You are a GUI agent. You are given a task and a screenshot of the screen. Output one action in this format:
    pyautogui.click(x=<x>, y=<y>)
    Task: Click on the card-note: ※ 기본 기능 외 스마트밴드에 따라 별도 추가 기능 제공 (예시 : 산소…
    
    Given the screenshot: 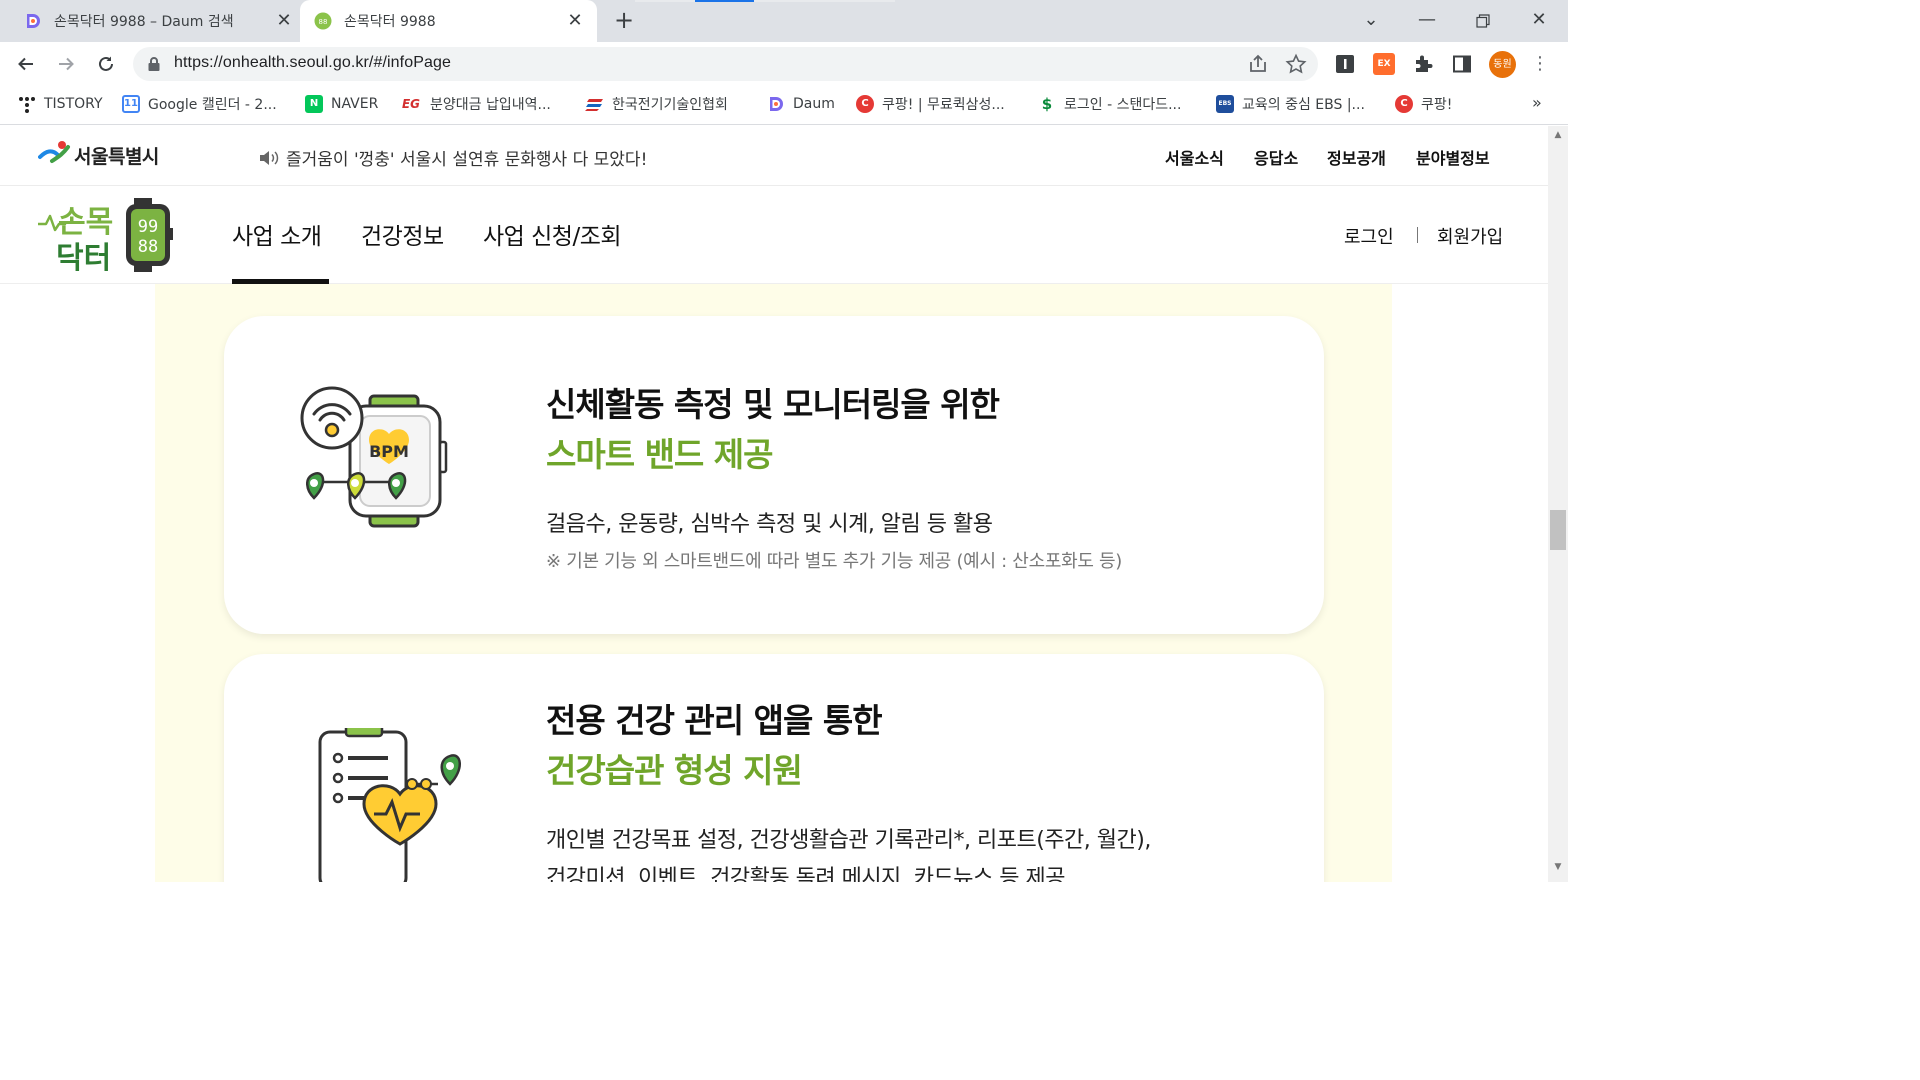 What is the action you would take?
    pyautogui.click(x=834, y=561)
    